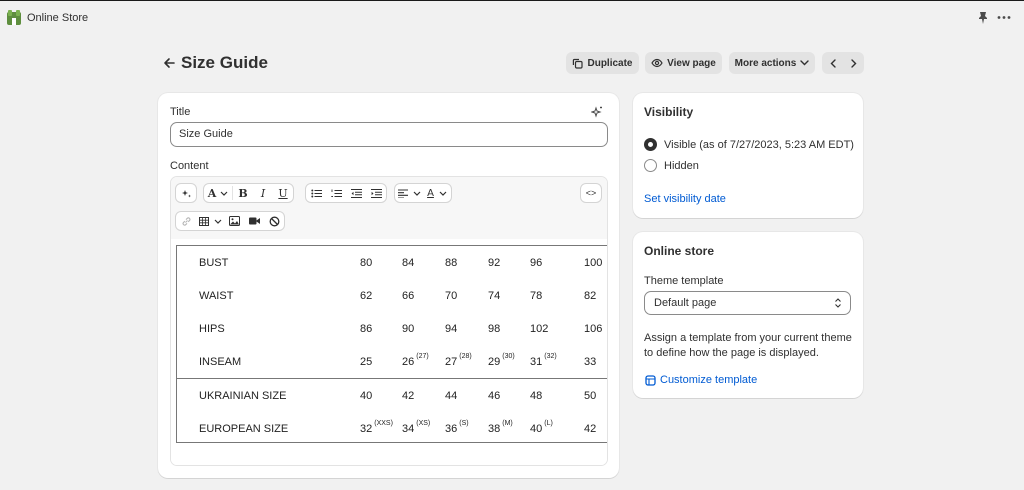 This screenshot has height=490, width=1024. I want to click on select-arrows-icon, so click(838, 303).